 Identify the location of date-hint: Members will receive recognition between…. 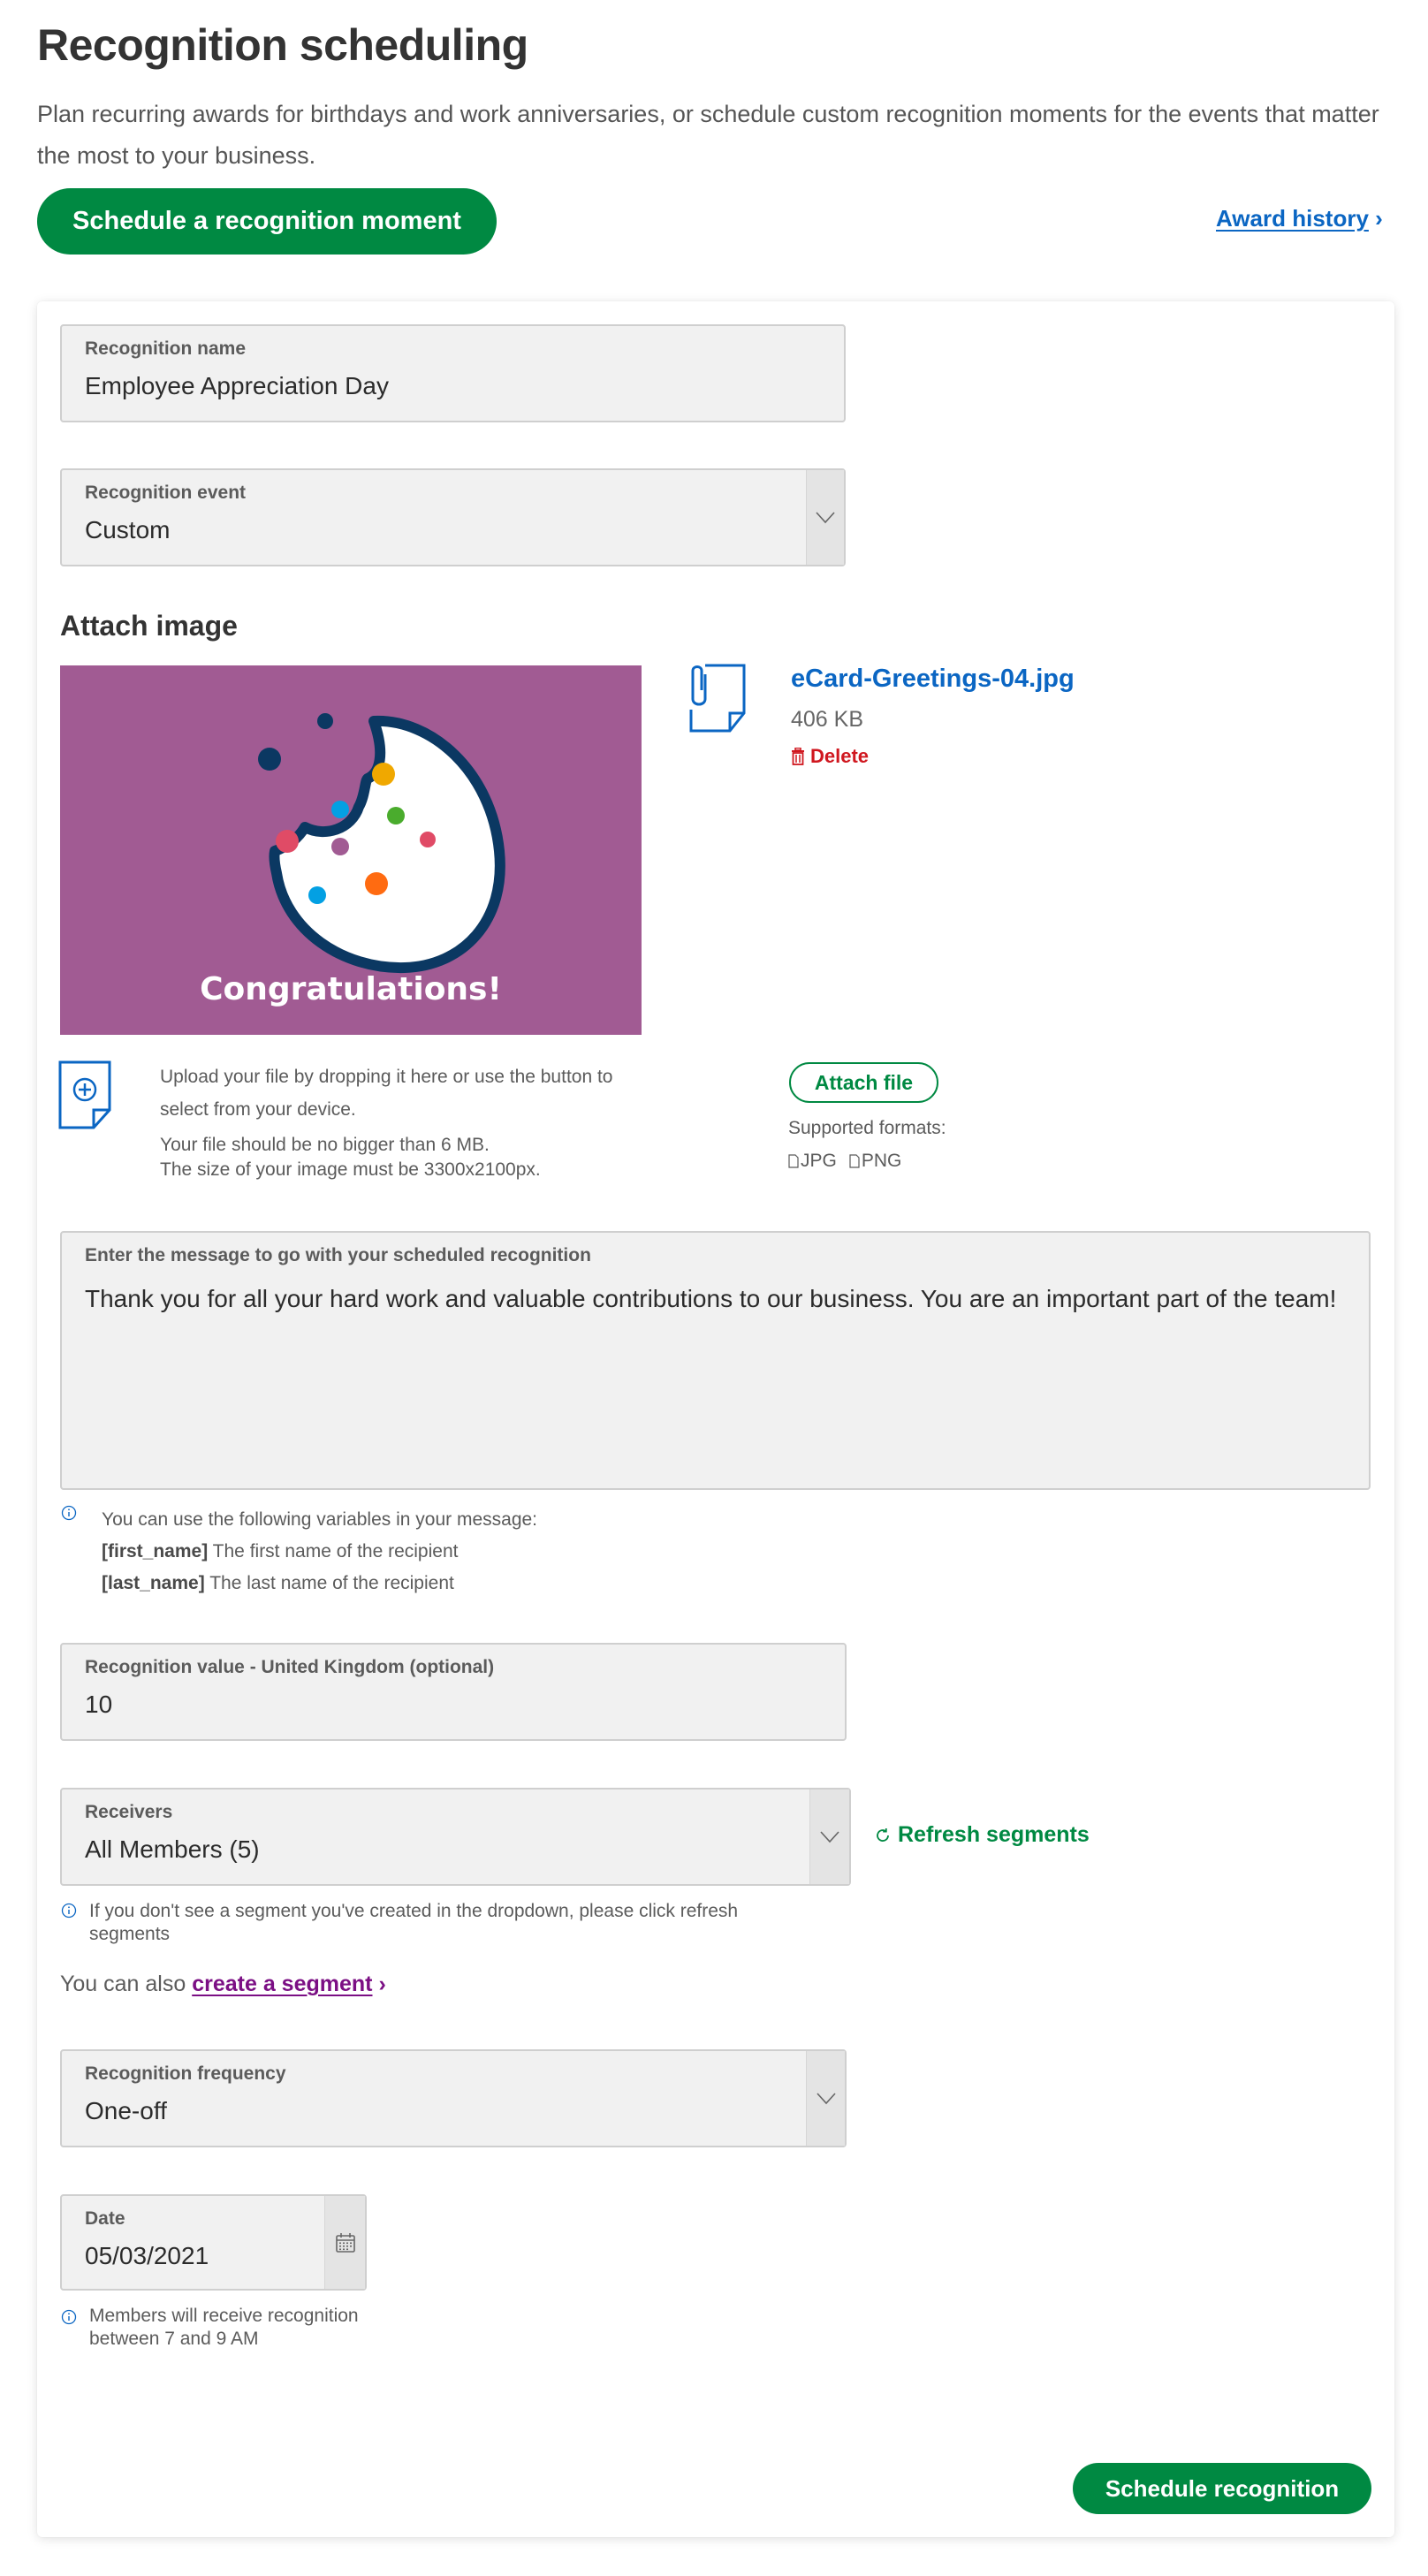
(224, 2327).